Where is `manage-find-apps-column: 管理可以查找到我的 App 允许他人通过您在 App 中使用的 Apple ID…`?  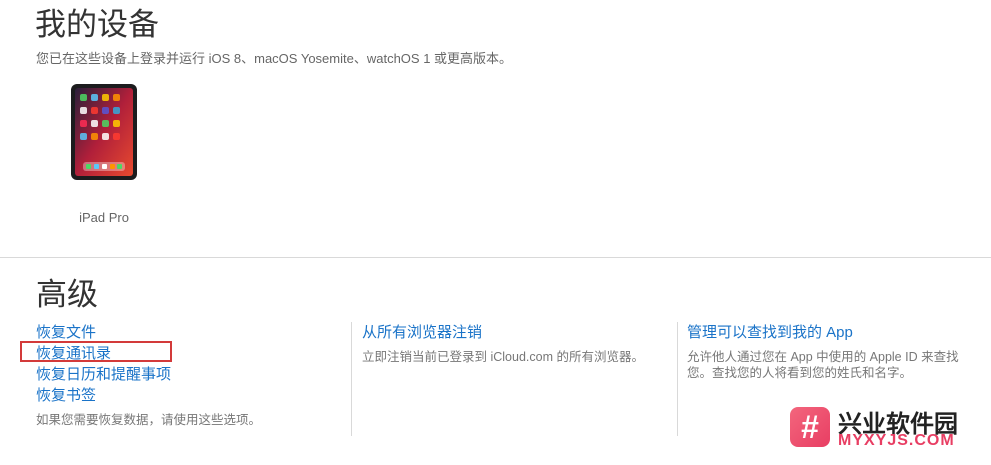
manage-find-apps-column: 管理可以查找到我的 App 允许他人通过您在 App 中使用的 Apple ID… is located at coordinates (837, 351).